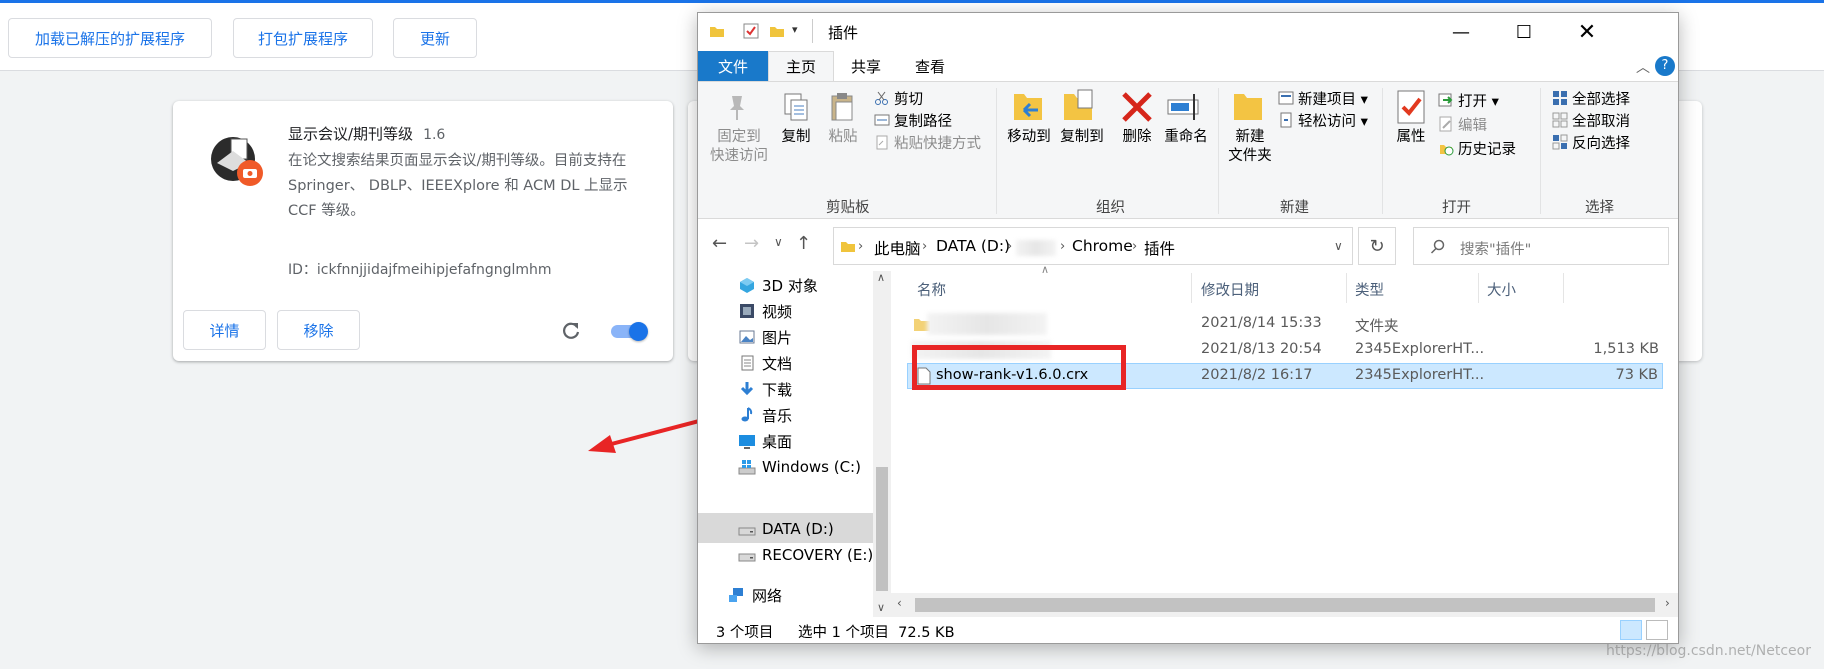 Image resolution: width=1824 pixels, height=669 pixels. What do you see at coordinates (765, 363) in the screenshot?
I see `nav-item-documents: 文档` at bounding box center [765, 363].